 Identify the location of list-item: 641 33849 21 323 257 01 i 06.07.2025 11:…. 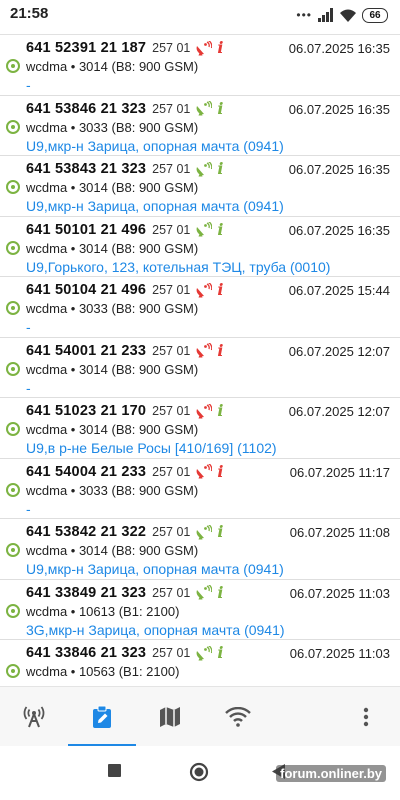
(200, 610).